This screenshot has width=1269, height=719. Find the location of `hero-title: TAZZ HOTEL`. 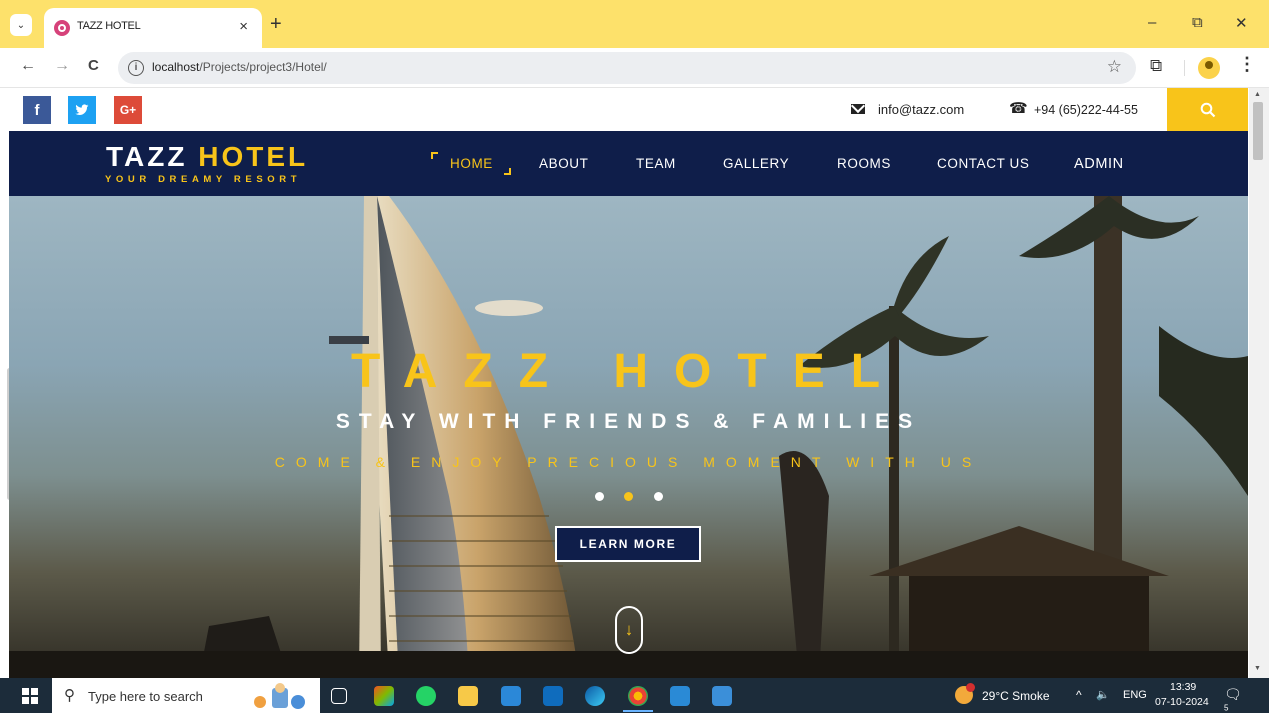

hero-title: TAZZ HOTEL is located at coordinates (628, 371).